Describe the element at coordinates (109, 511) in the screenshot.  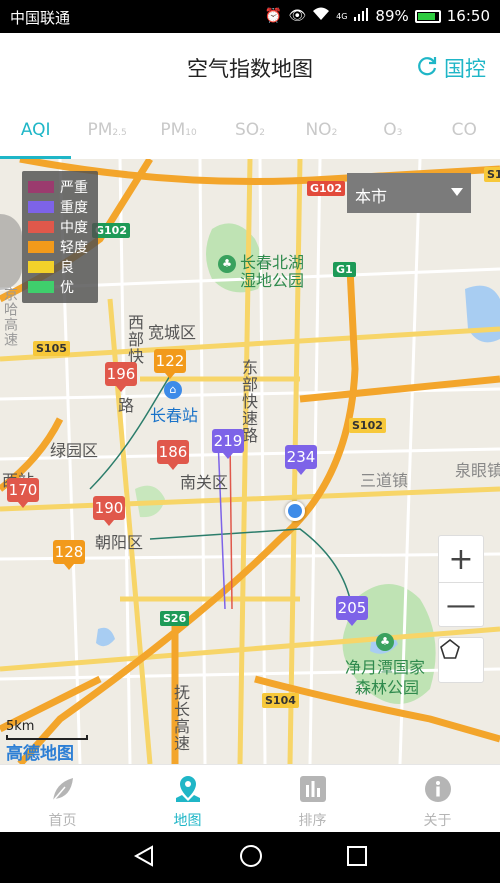
I see `station-marker: 190` at that location.